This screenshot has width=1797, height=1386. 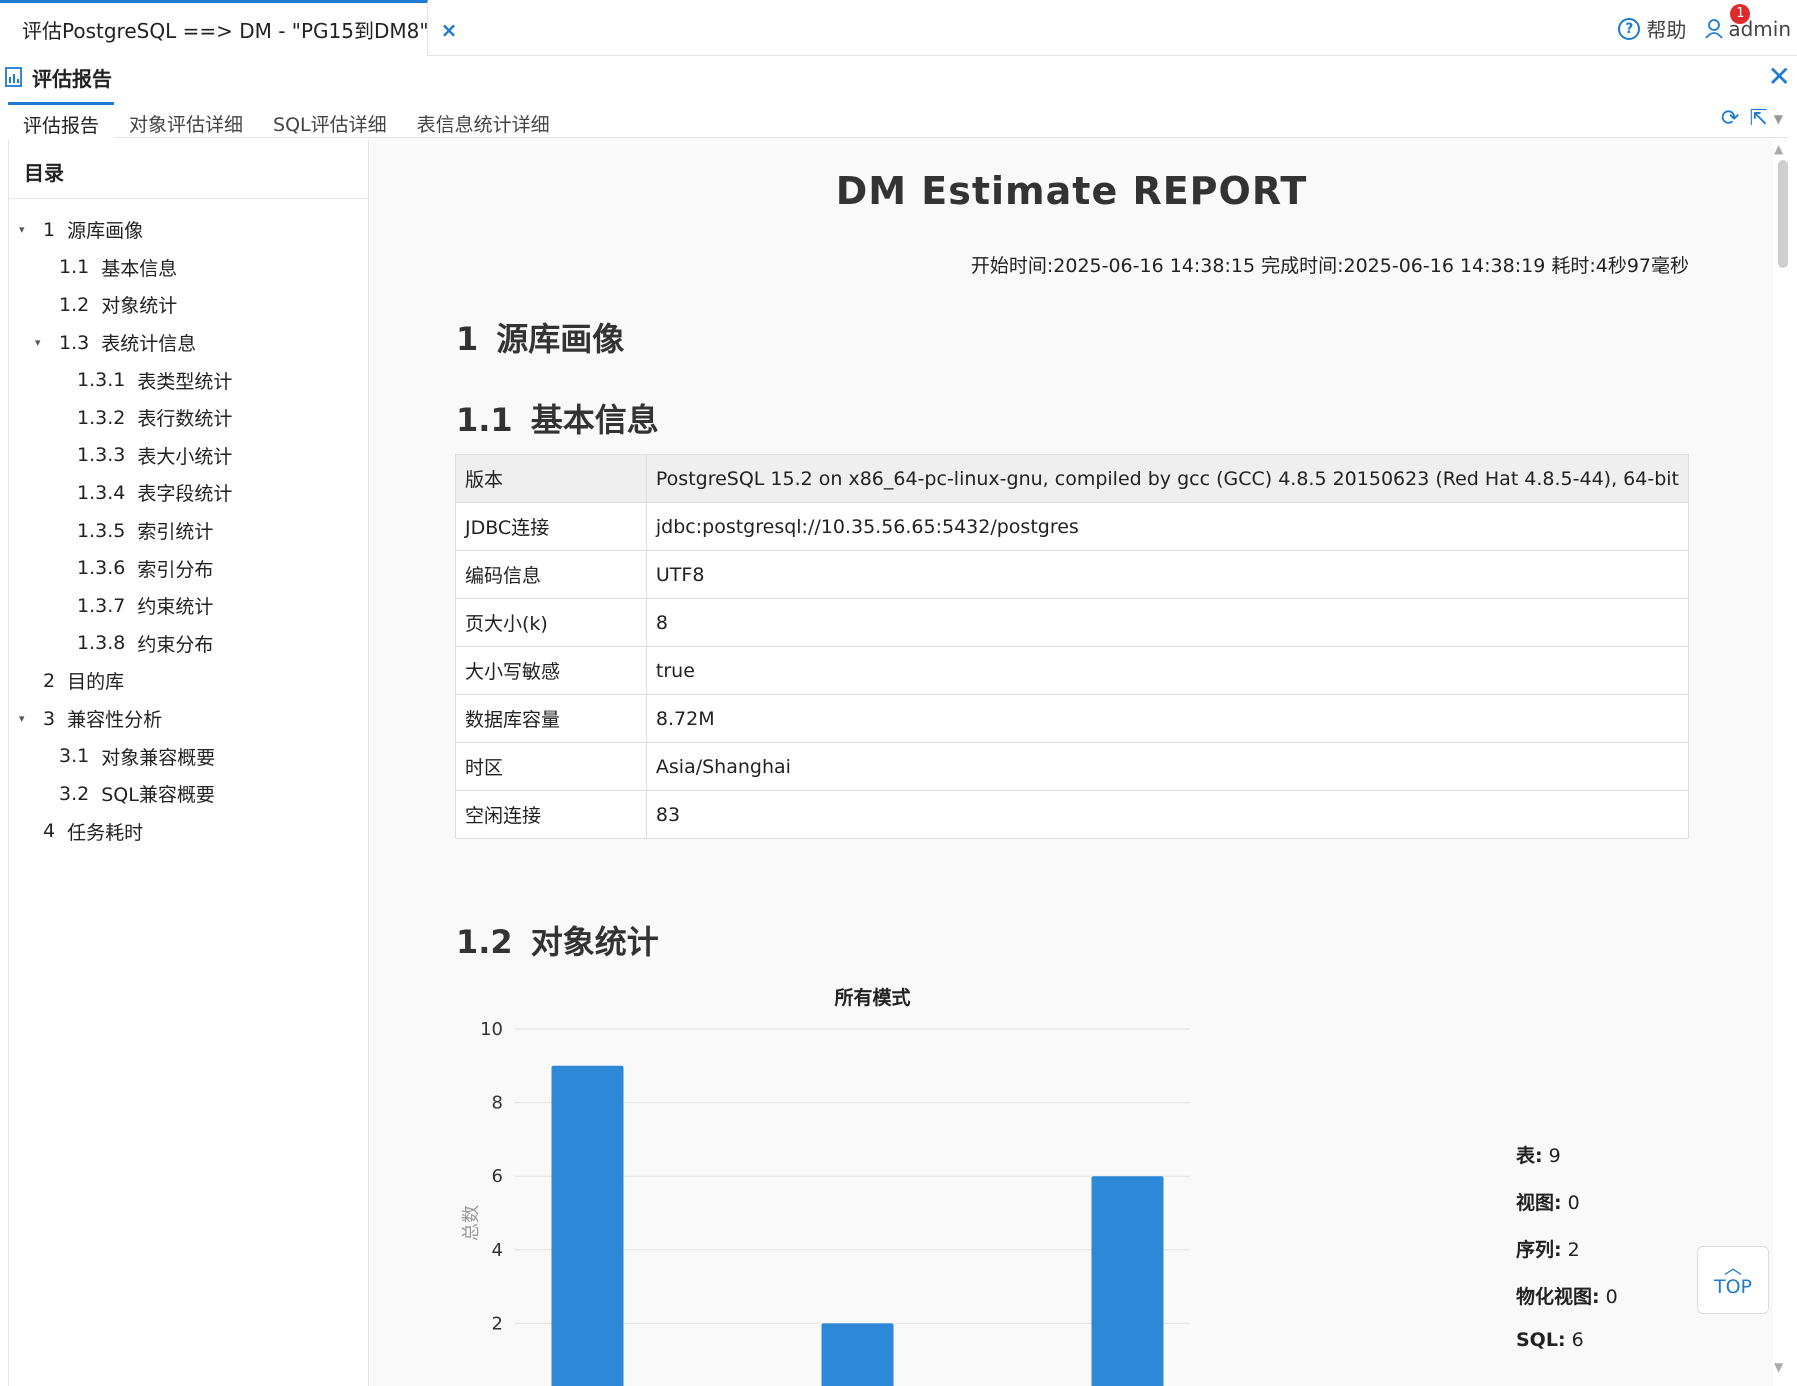 I want to click on chevron-down-icon: ▼, so click(x=1778, y=119).